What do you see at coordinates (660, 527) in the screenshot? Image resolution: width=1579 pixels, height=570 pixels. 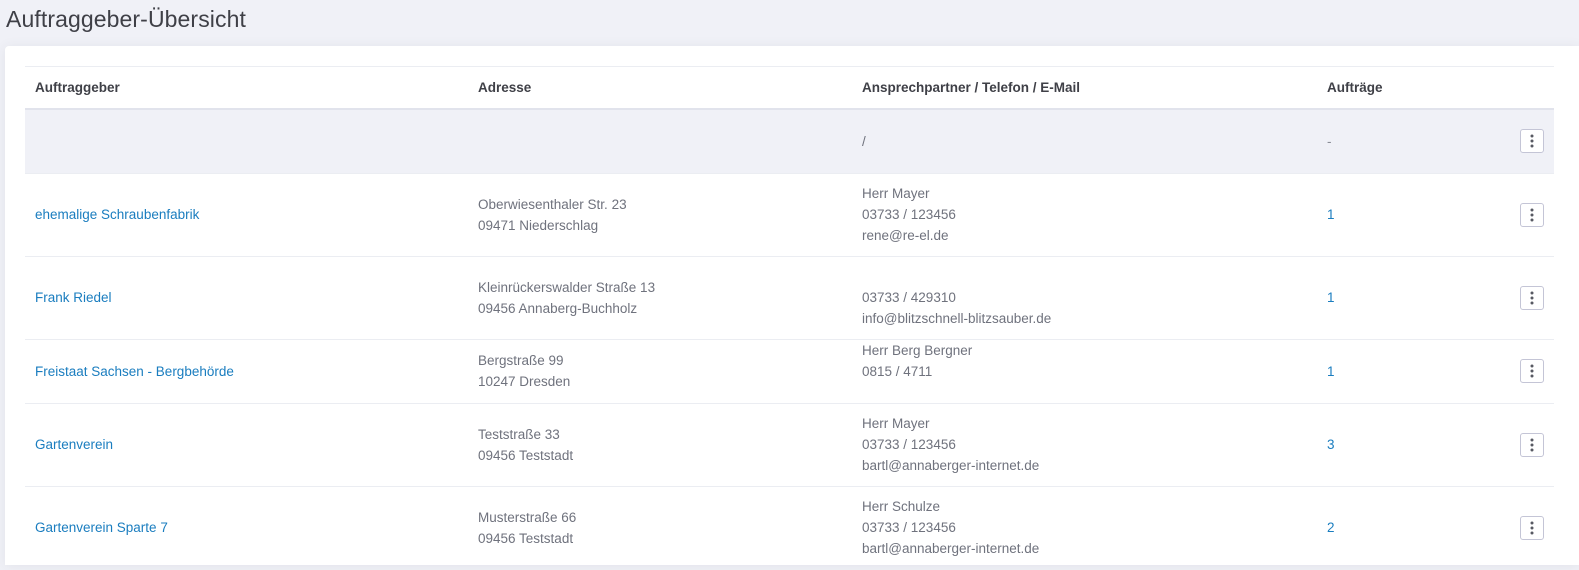 I see `address-cell: Musterstraße 66 09456 Teststadt` at bounding box center [660, 527].